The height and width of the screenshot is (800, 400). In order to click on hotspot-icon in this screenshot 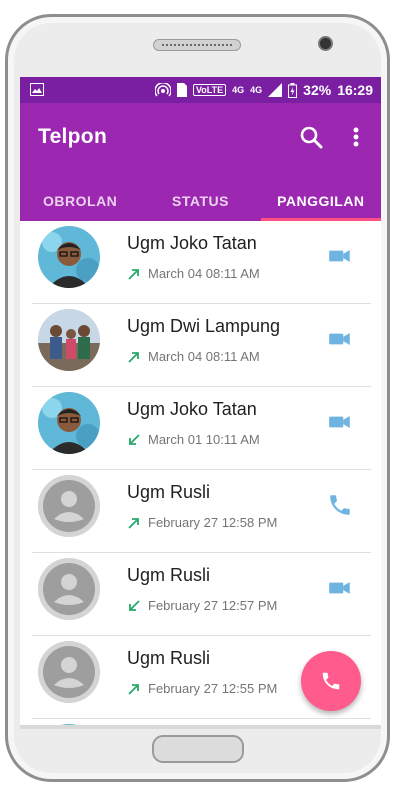, I will do `click(162, 90)`.